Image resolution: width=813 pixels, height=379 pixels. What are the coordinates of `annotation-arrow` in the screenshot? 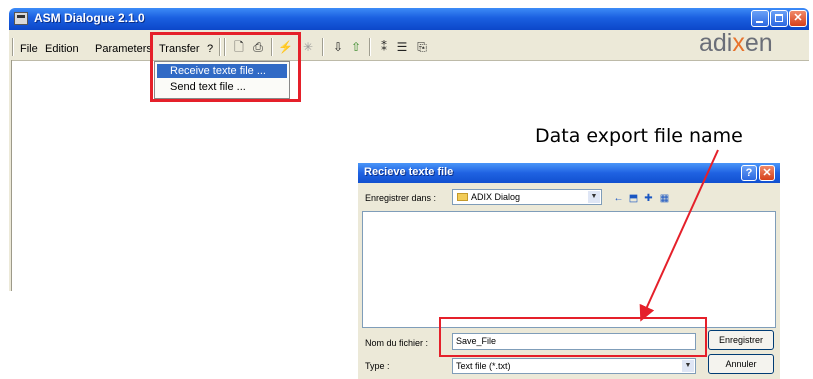 It's located at (679, 235).